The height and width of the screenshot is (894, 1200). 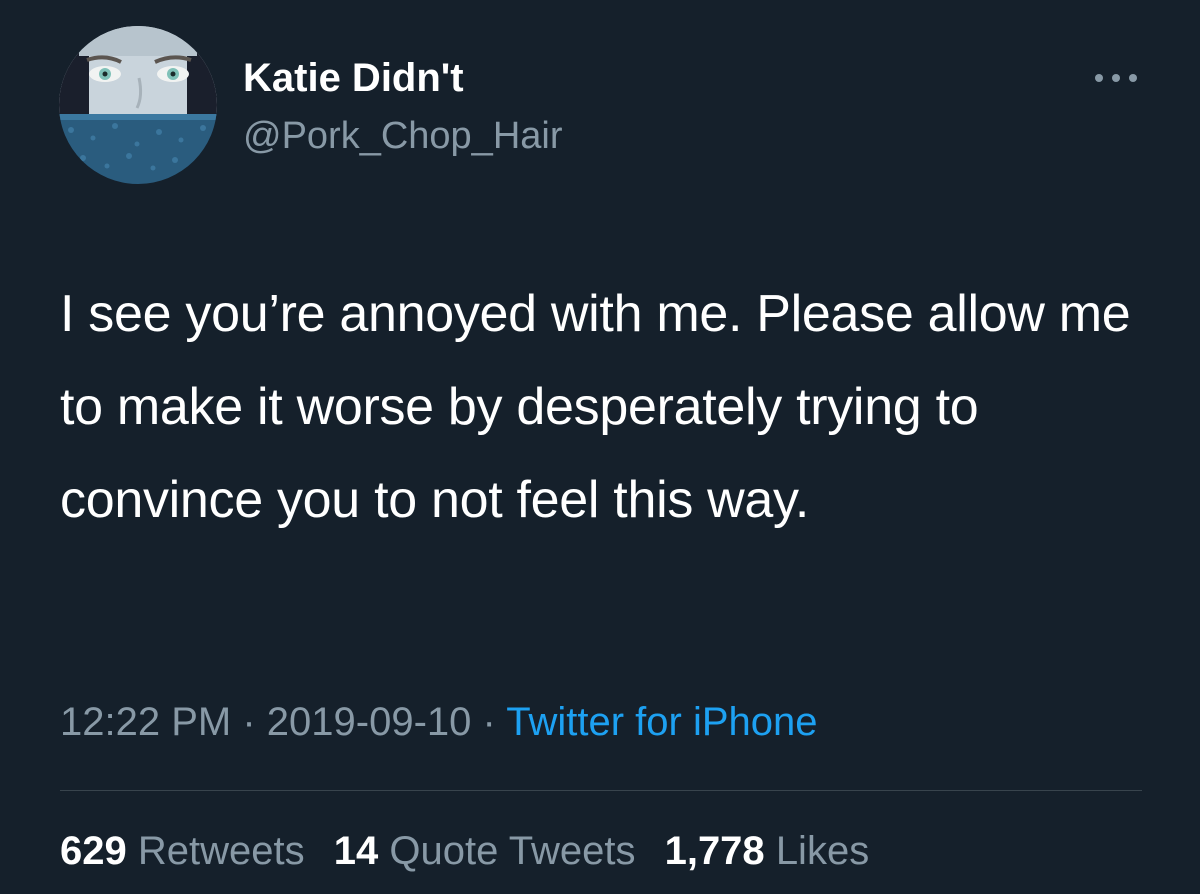 What do you see at coordinates (145, 722) in the screenshot?
I see `tweet-time: 12:22 PM` at bounding box center [145, 722].